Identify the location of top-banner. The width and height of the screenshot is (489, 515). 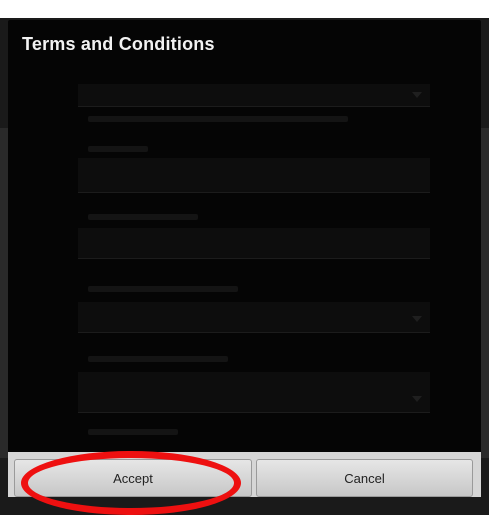
(244, 9).